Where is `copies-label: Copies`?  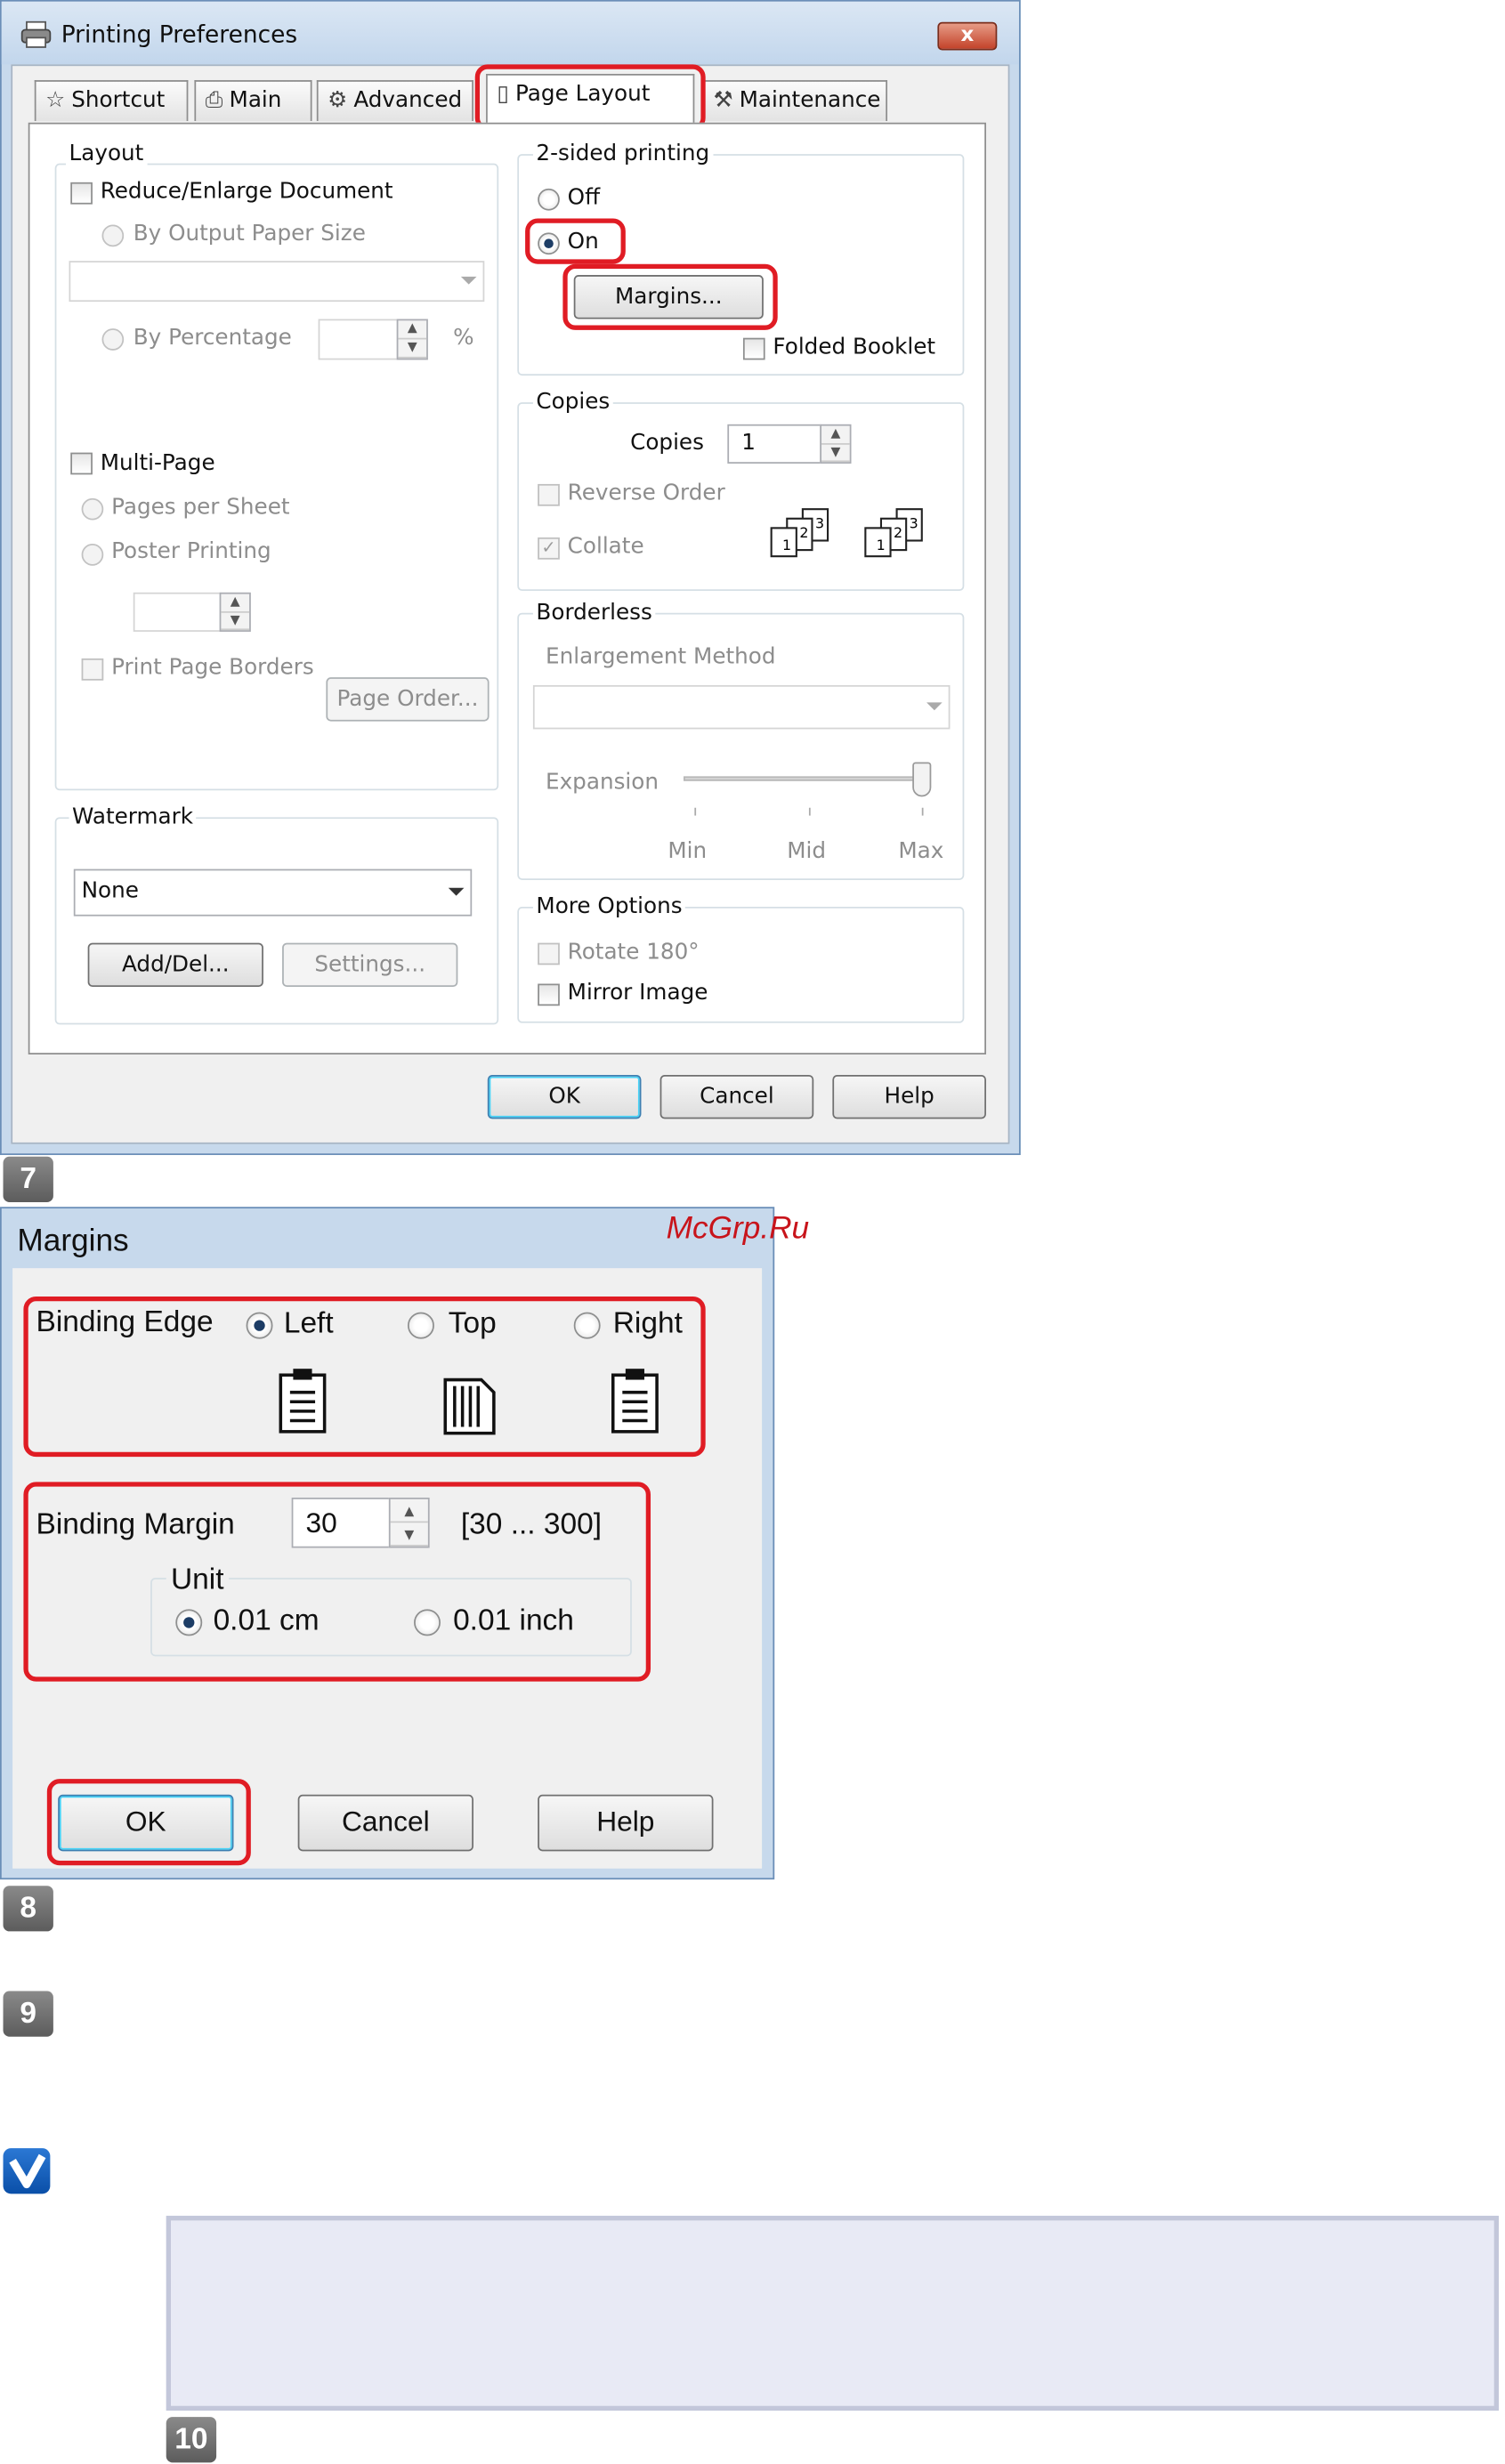
copies-label: Copies is located at coordinates (667, 443).